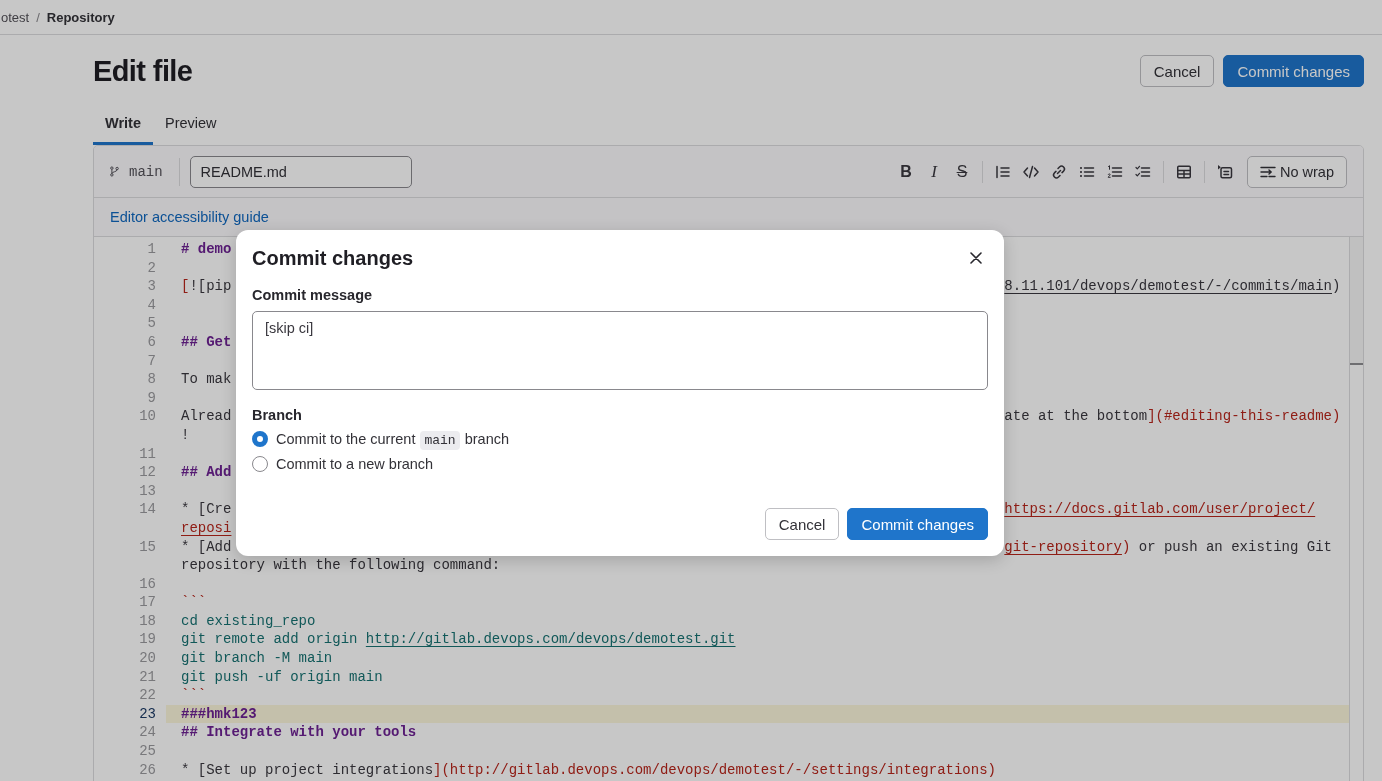 This screenshot has height=781, width=1382. I want to click on code-text: repository with the following command:, so click(341, 565).